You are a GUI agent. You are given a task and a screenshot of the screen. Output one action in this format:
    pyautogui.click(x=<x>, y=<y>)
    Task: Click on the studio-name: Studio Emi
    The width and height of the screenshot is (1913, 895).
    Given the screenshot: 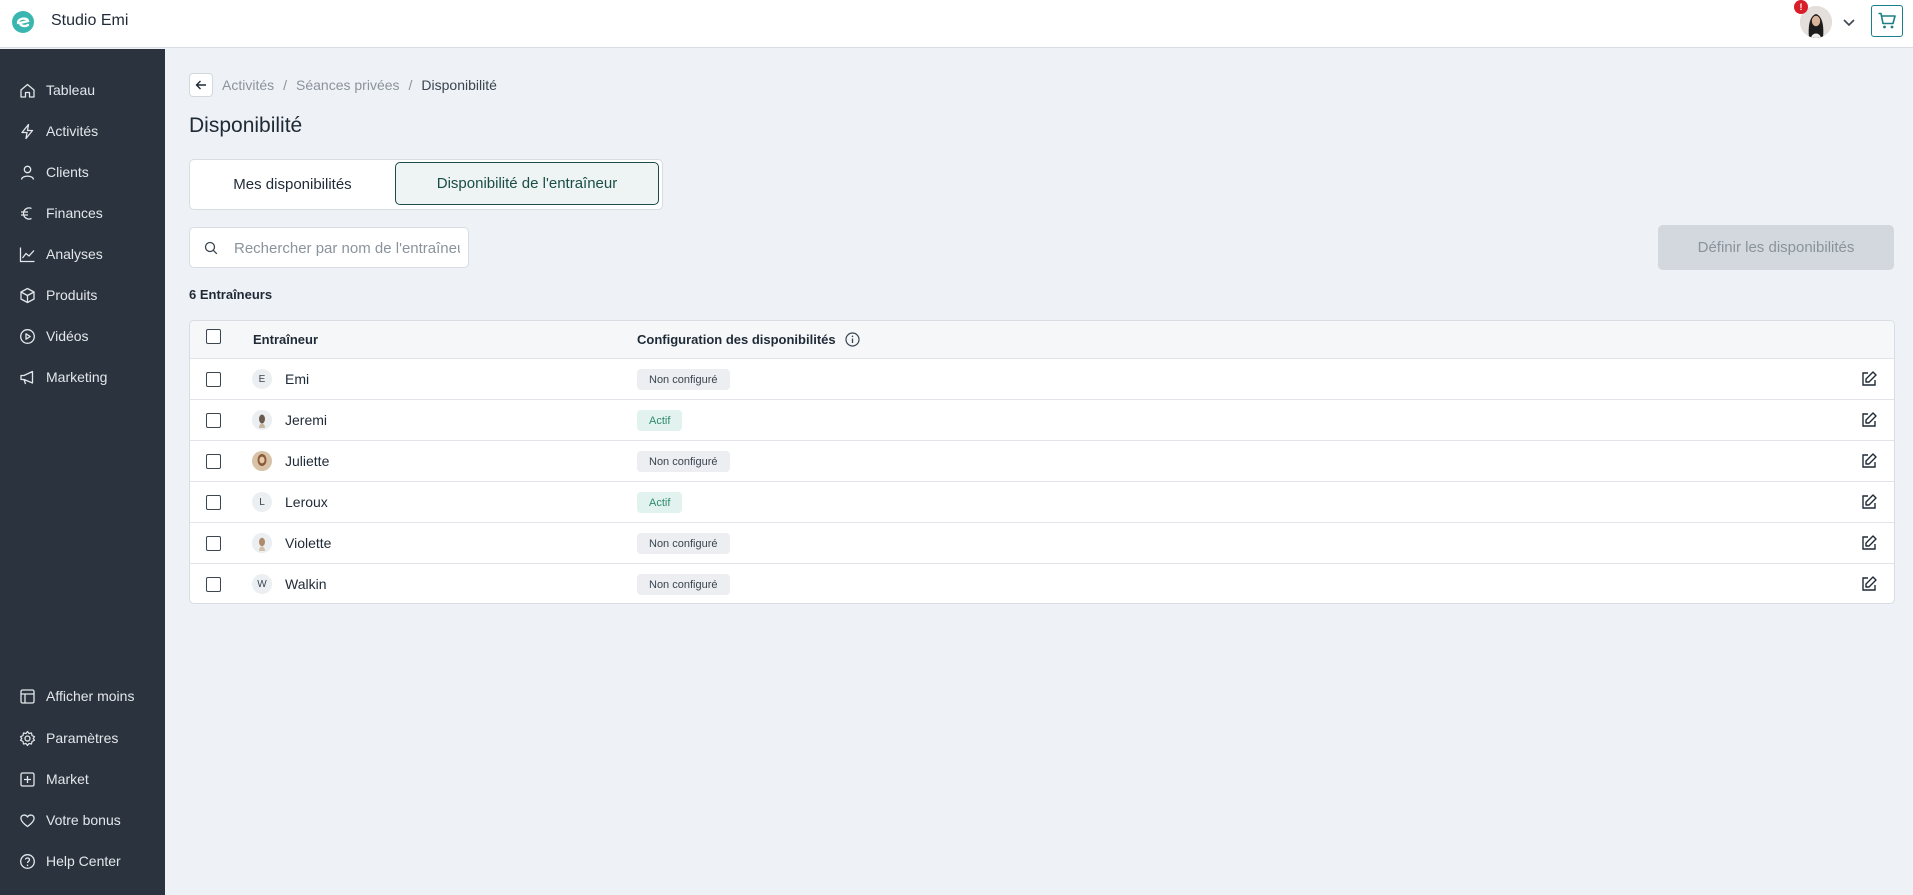 What is the action you would take?
    pyautogui.click(x=90, y=20)
    